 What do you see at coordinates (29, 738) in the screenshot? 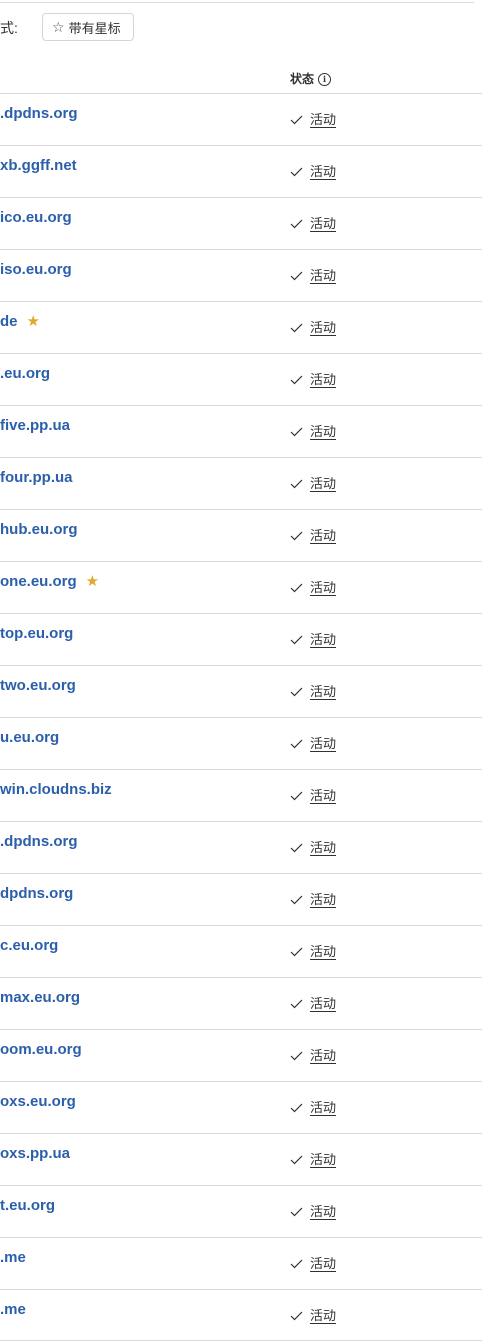
I see `domain-link: u.eu.org` at bounding box center [29, 738].